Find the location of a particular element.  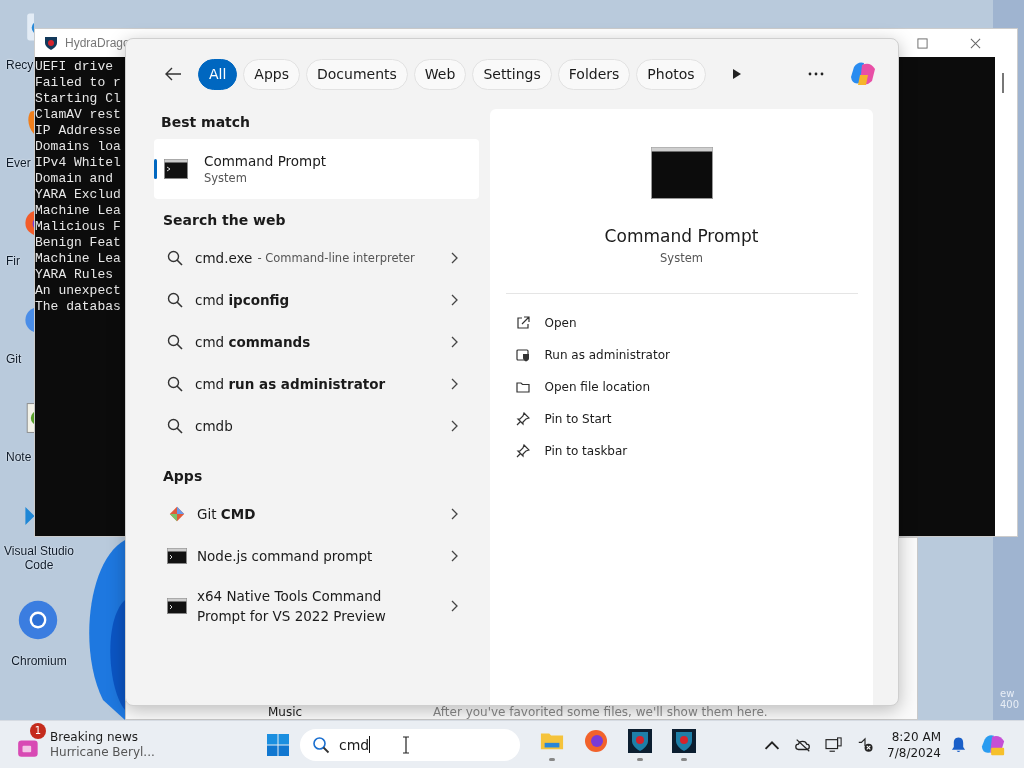

action-label: Open file location is located at coordinates (597, 387).